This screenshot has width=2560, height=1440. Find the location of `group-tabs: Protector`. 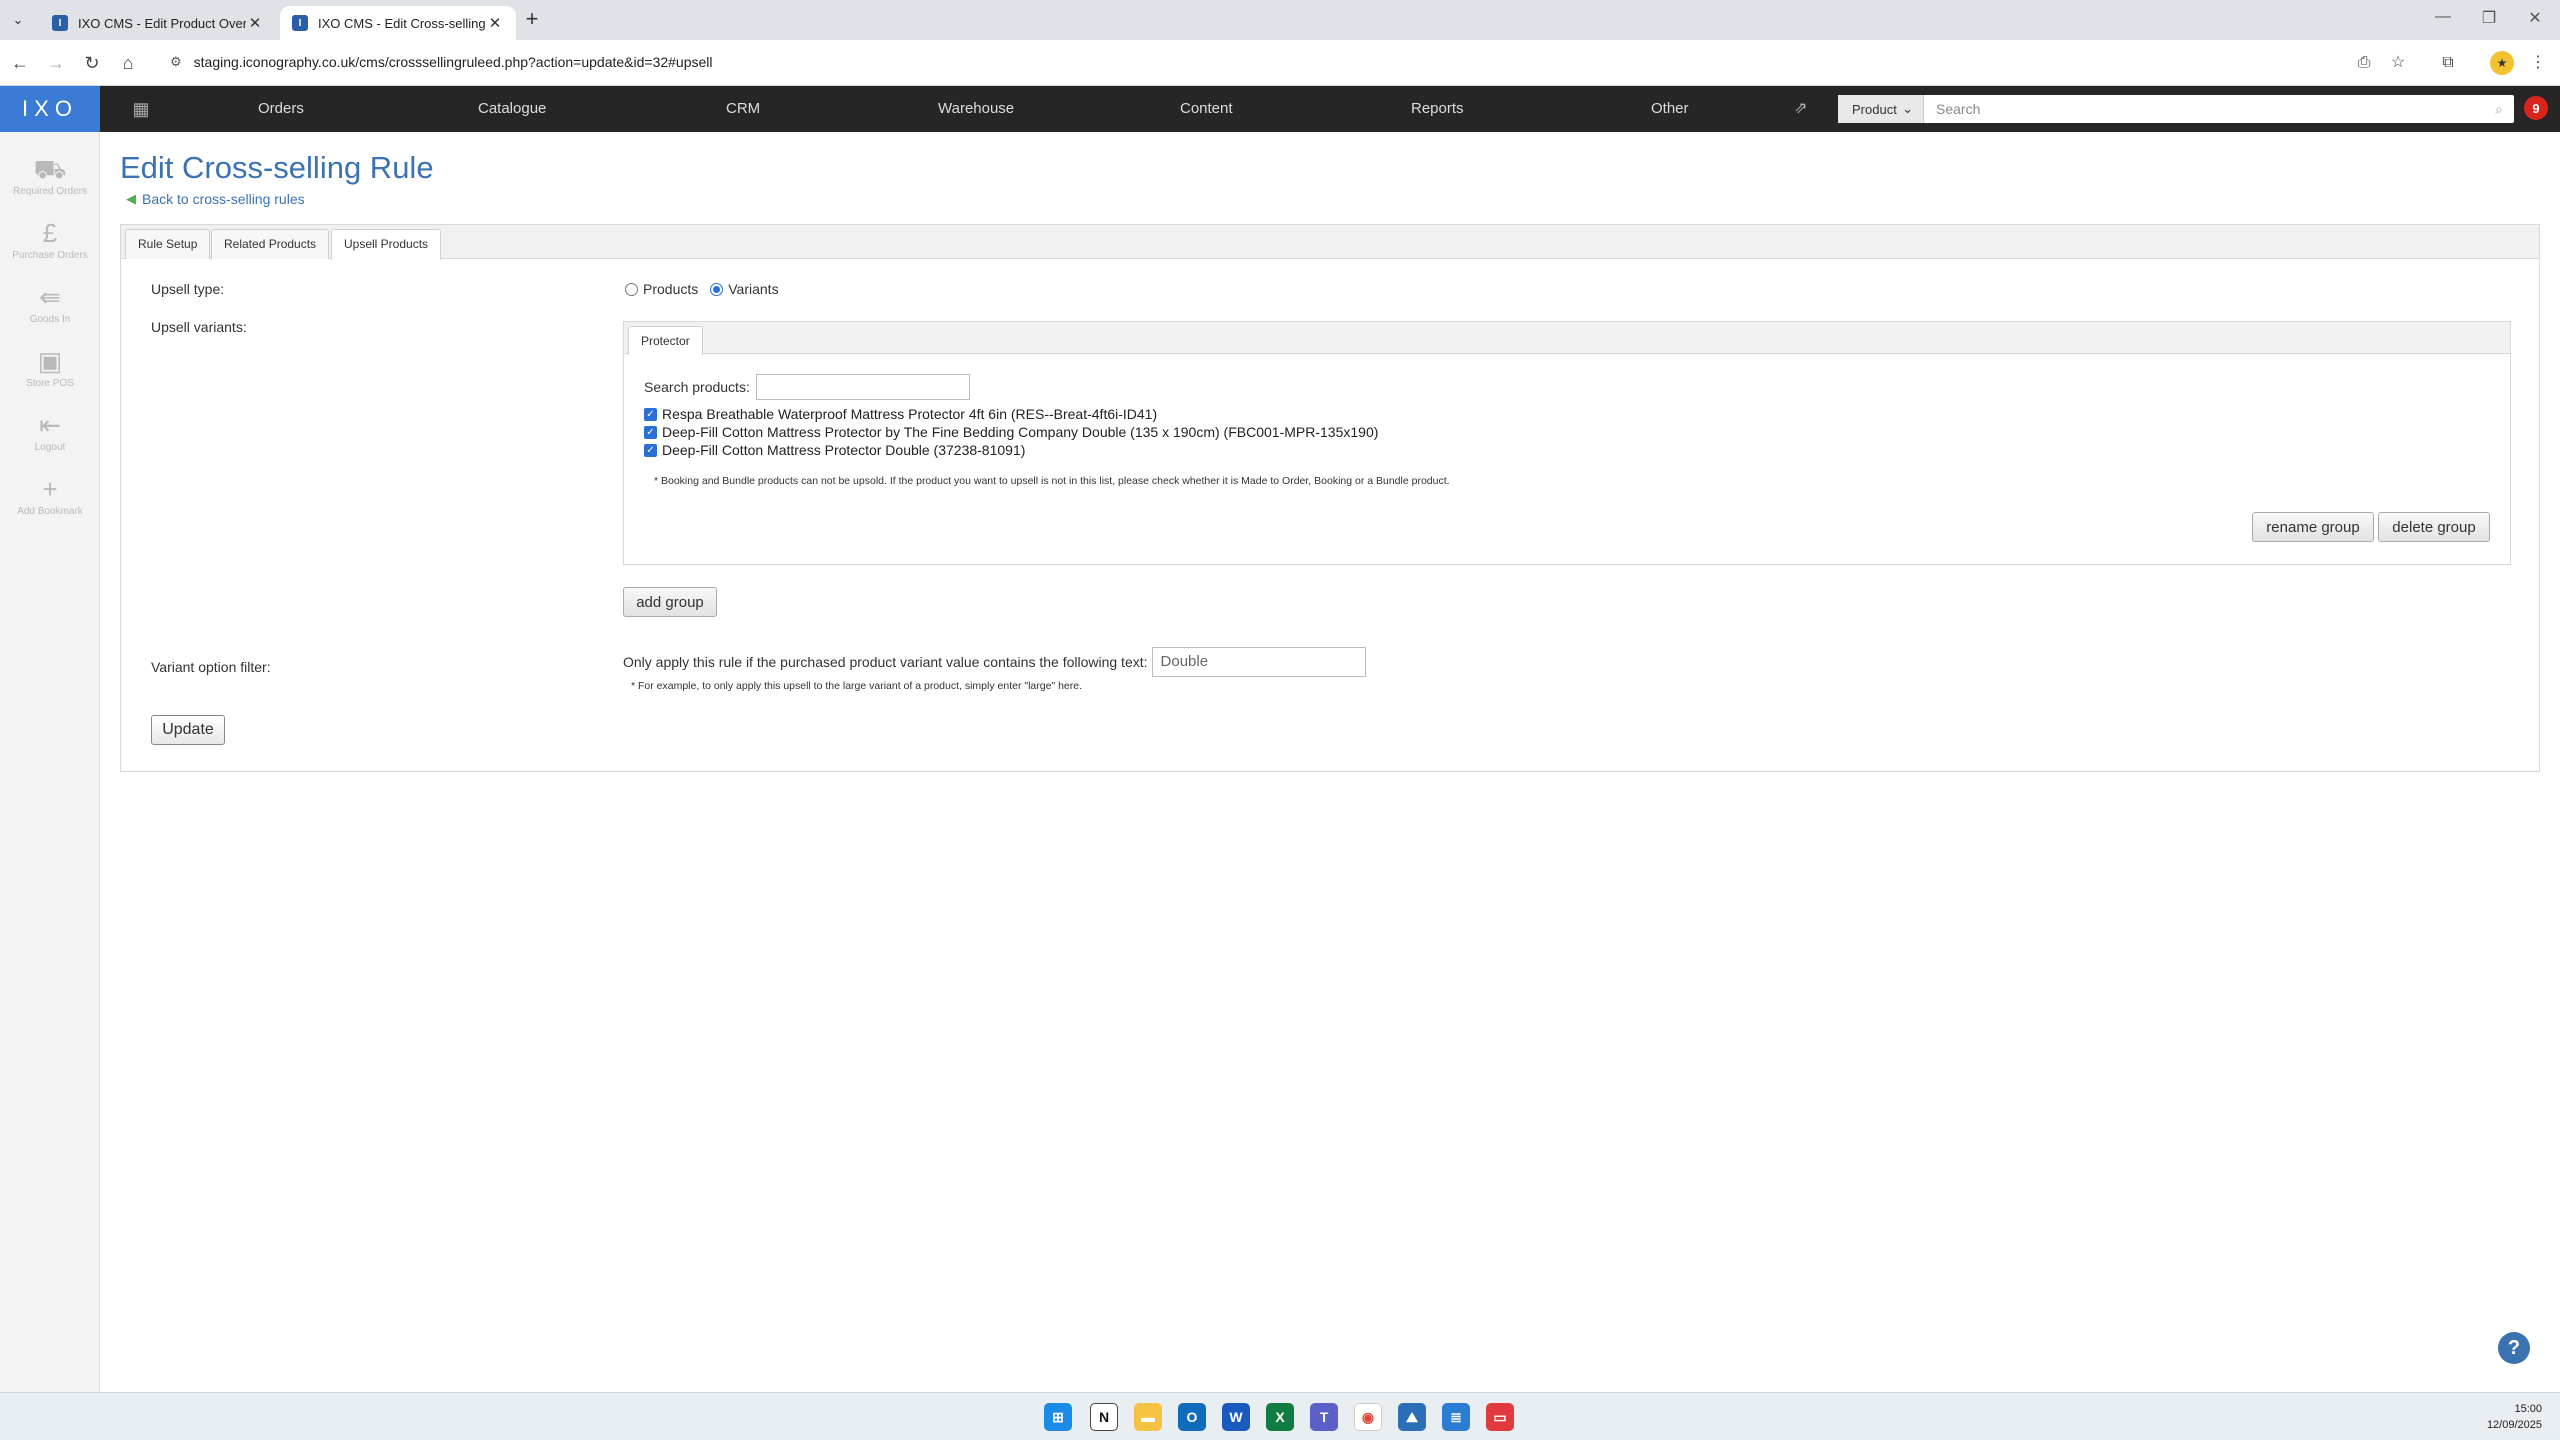

group-tabs: Protector is located at coordinates (1567, 338).